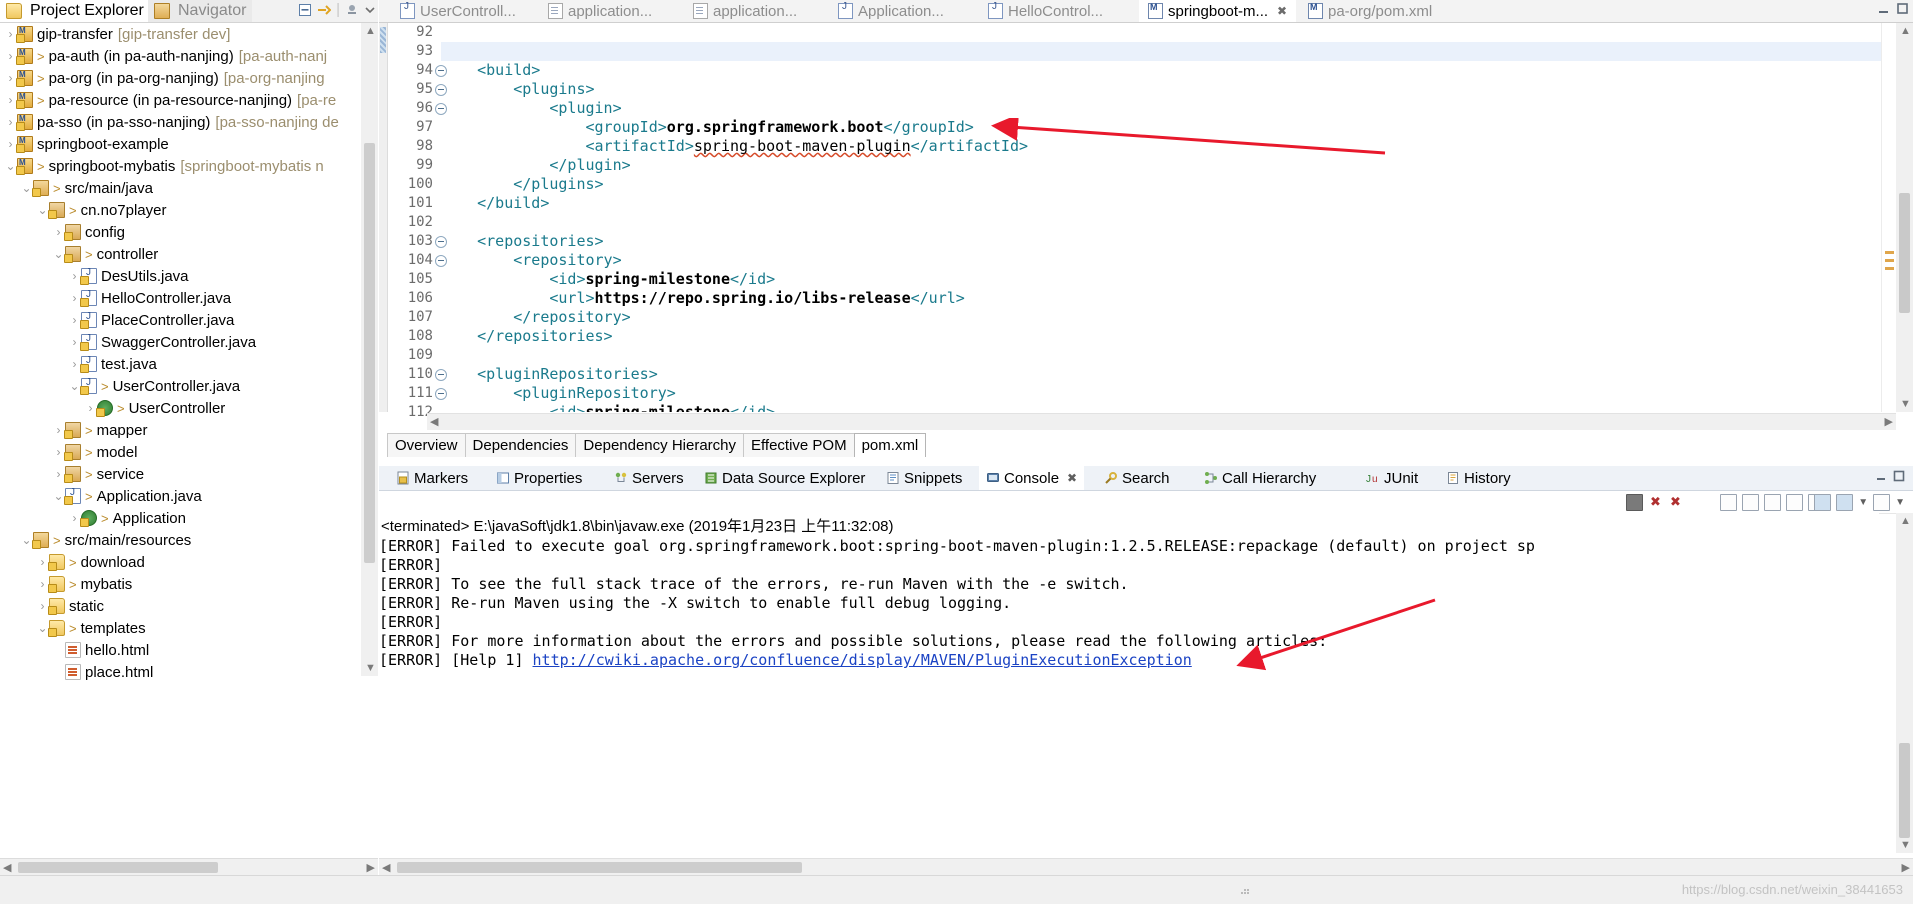 This screenshot has width=1913, height=904. I want to click on new-console-view-icon, so click(1845, 502).